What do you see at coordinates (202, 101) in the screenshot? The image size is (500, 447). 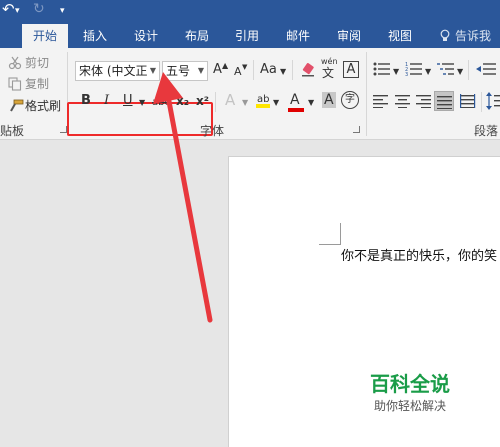 I see `superscript-button: x²` at bounding box center [202, 101].